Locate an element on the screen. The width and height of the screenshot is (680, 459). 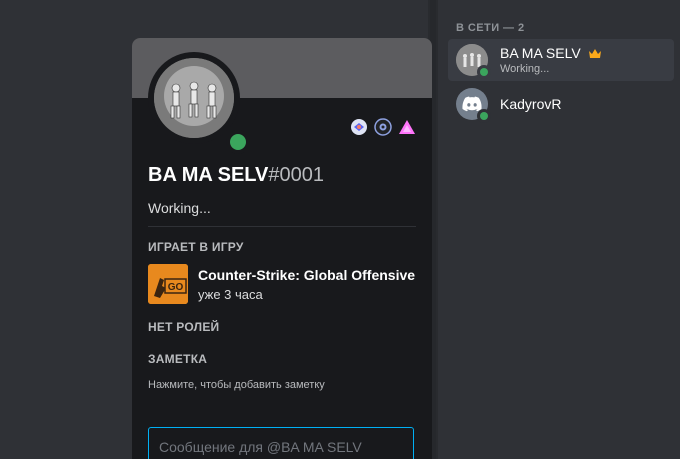
member-name: KadyrovR is located at coordinates (531, 104).